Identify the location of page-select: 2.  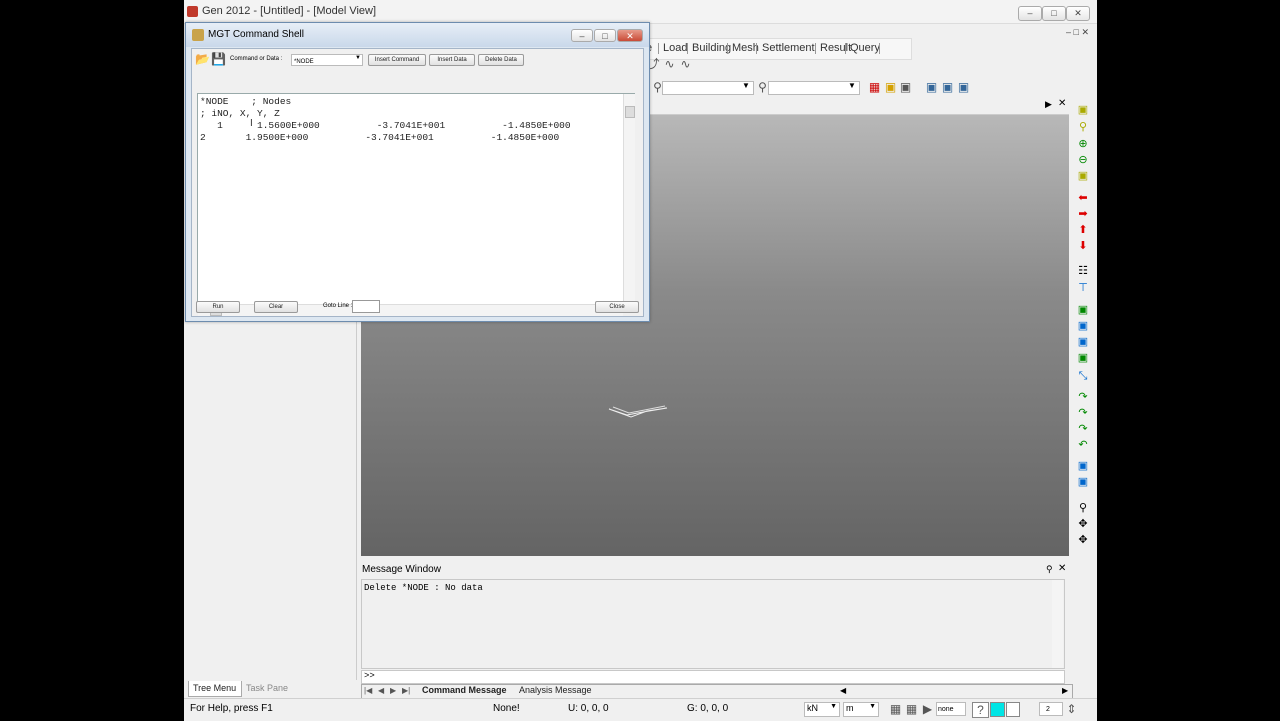
(1051, 709).